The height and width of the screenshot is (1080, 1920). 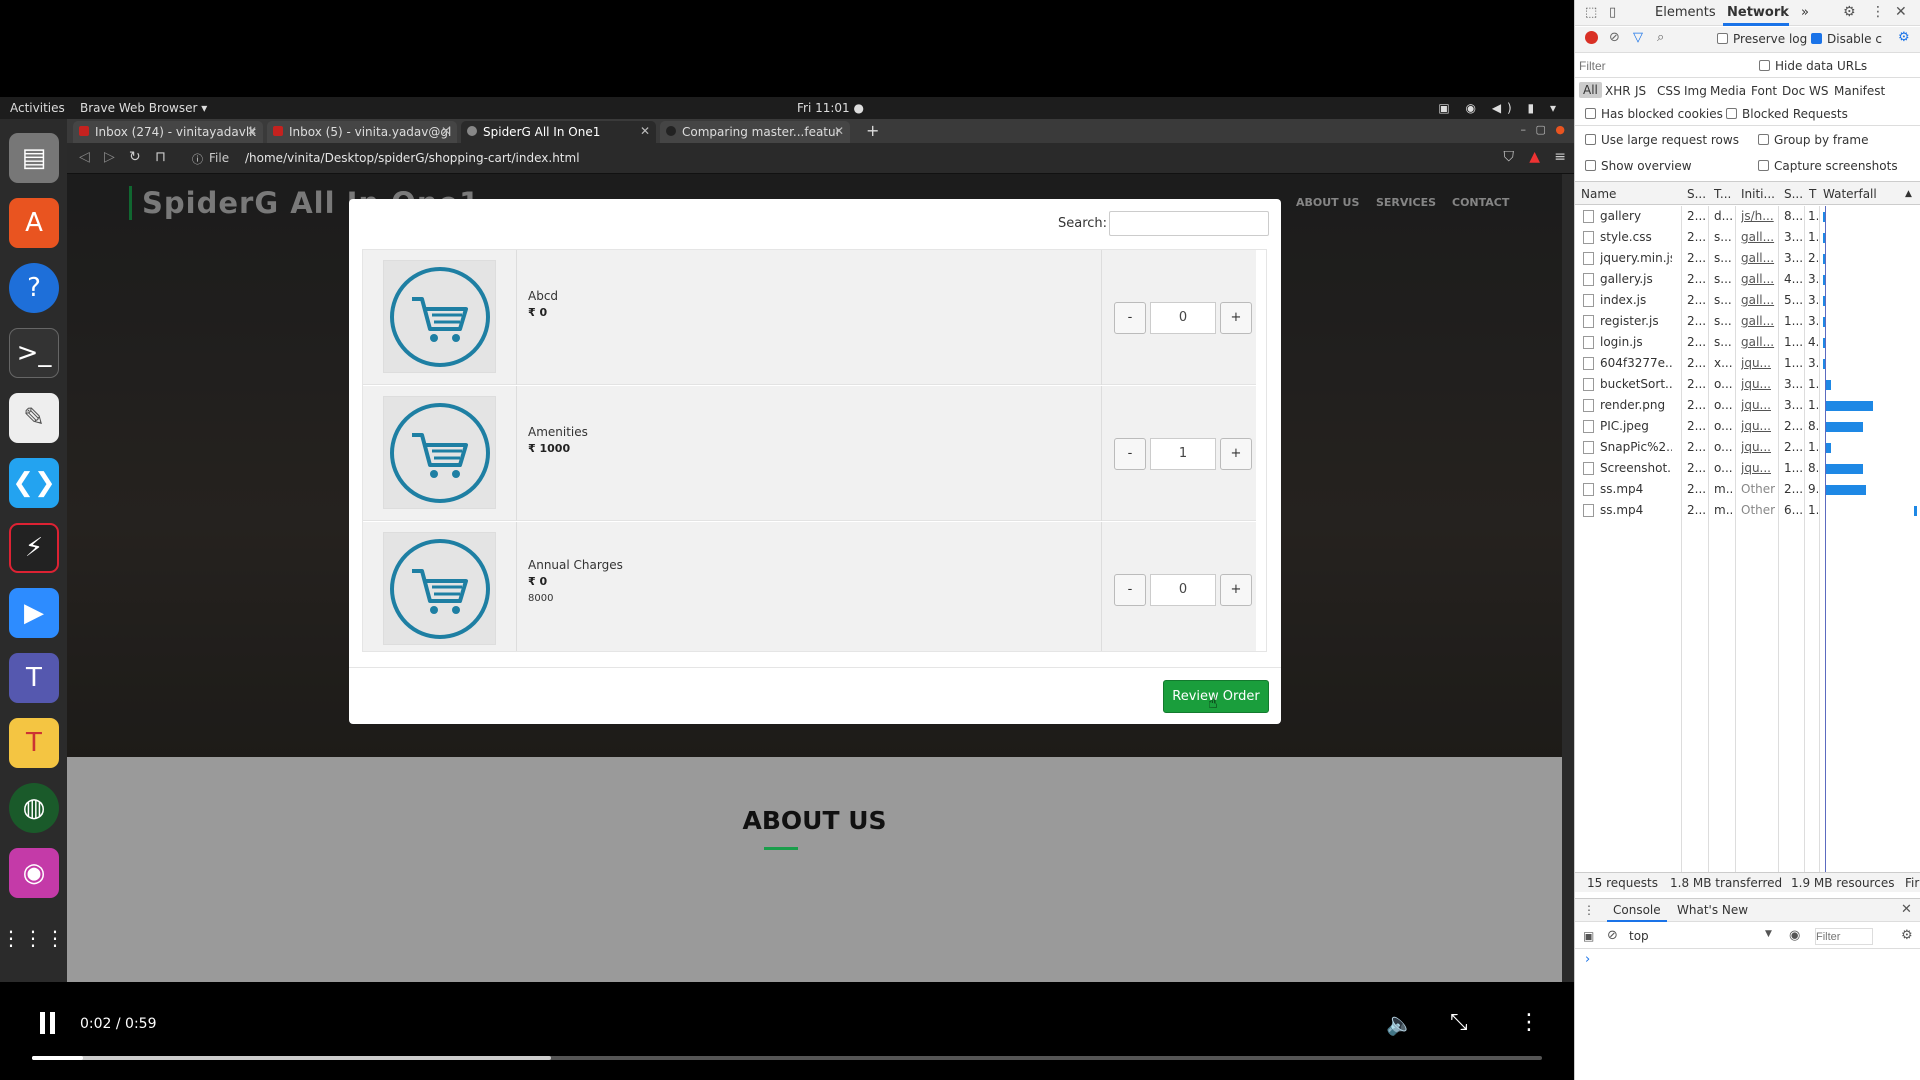 I want to click on back-icon: ◁, so click(x=84, y=157).